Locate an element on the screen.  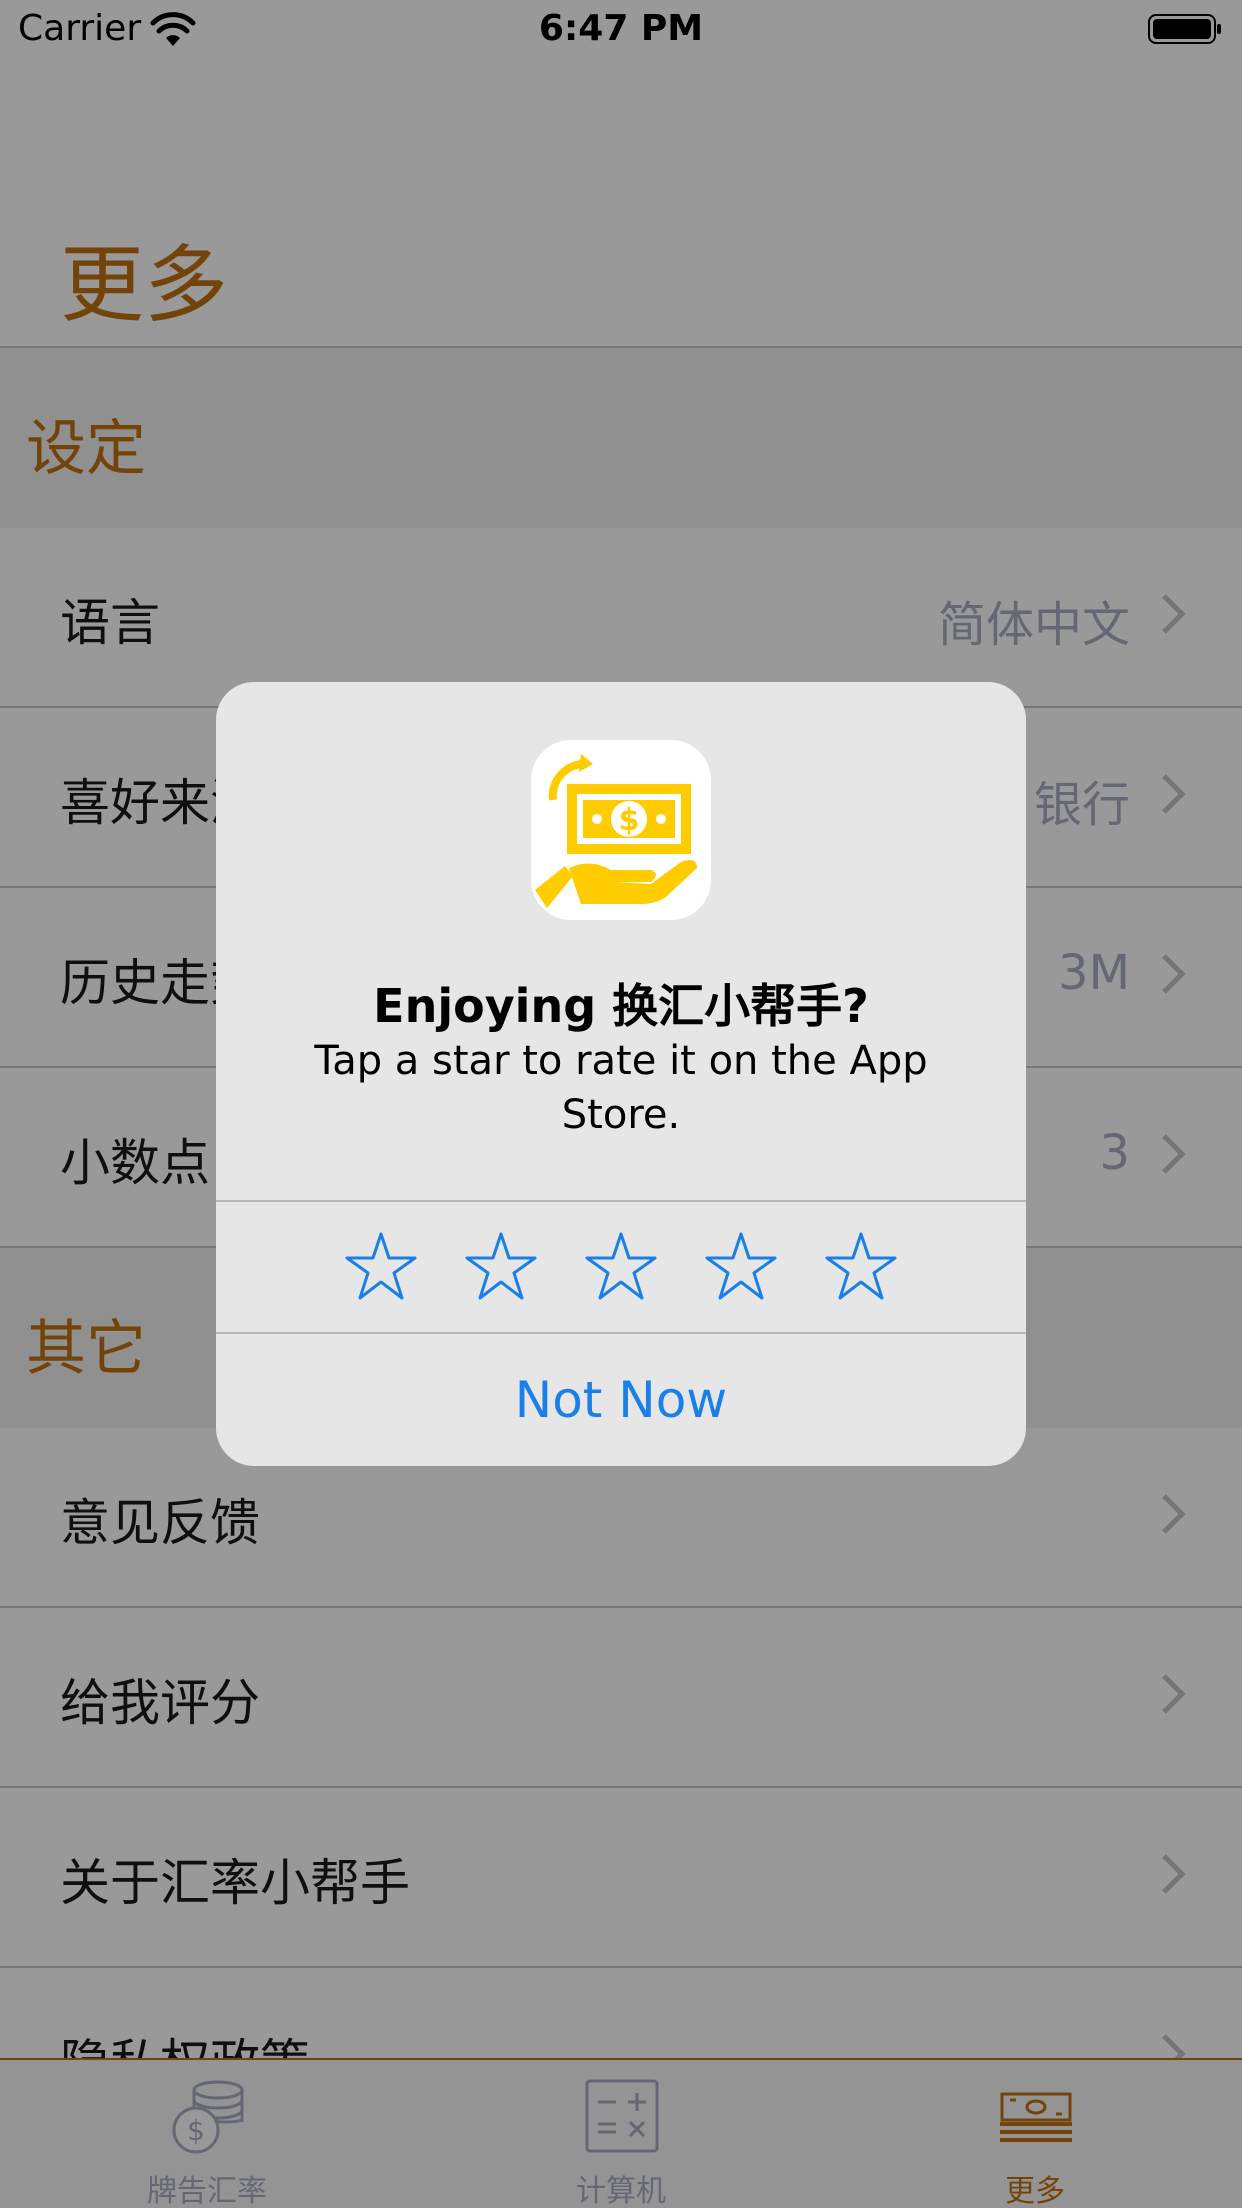
star-rating is located at coordinates (621, 1267).